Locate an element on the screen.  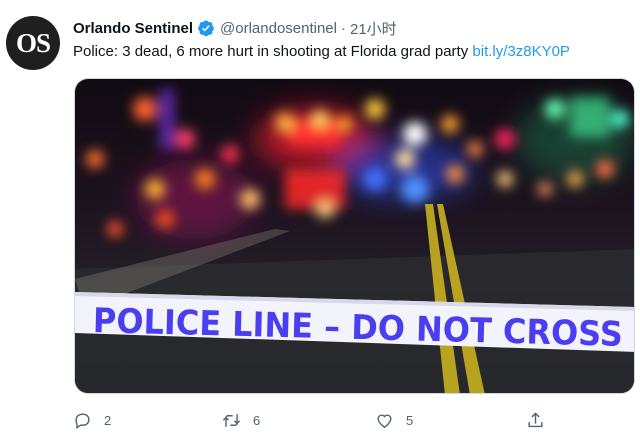
tweet-header: Orlando Sentinel @orlandosentinel · 21小时 is located at coordinates (235, 28).